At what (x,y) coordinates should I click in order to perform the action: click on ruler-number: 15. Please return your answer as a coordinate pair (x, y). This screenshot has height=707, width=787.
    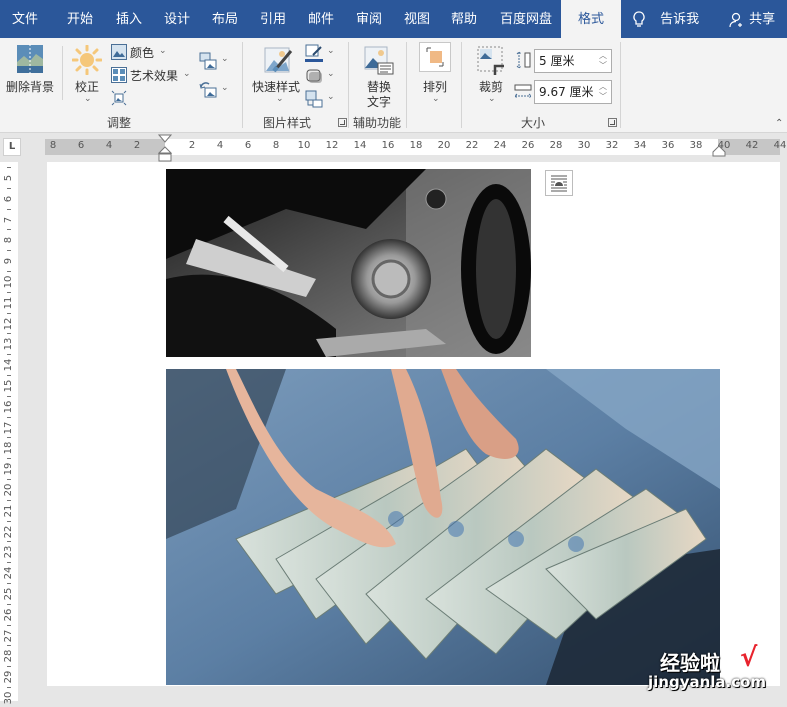
    Looking at the image, I should click on (8, 386).